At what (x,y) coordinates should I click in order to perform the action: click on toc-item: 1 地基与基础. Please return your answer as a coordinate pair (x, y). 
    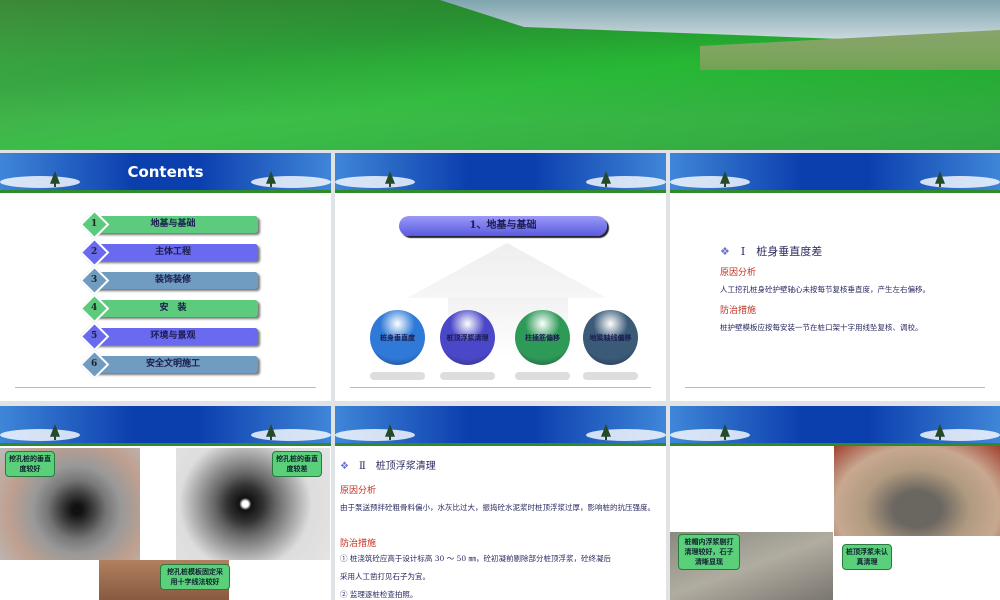
    Looking at the image, I should click on (168, 224).